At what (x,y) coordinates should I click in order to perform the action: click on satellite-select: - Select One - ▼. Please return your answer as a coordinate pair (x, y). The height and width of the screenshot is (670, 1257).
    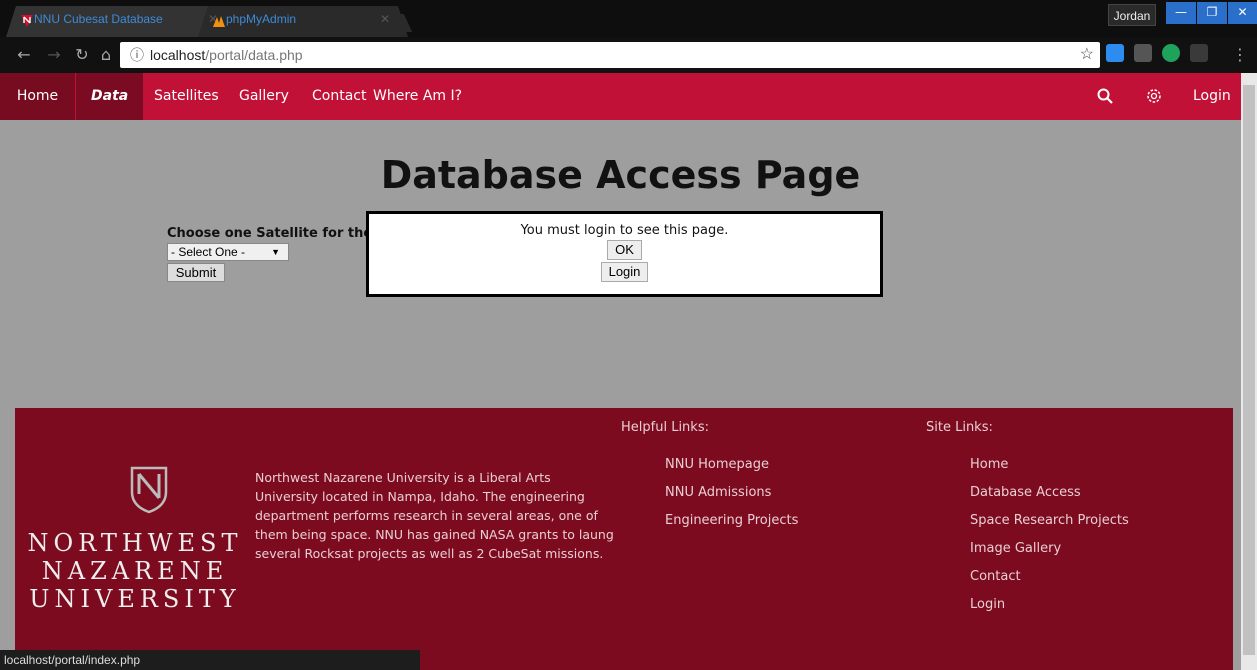
    Looking at the image, I should click on (228, 252).